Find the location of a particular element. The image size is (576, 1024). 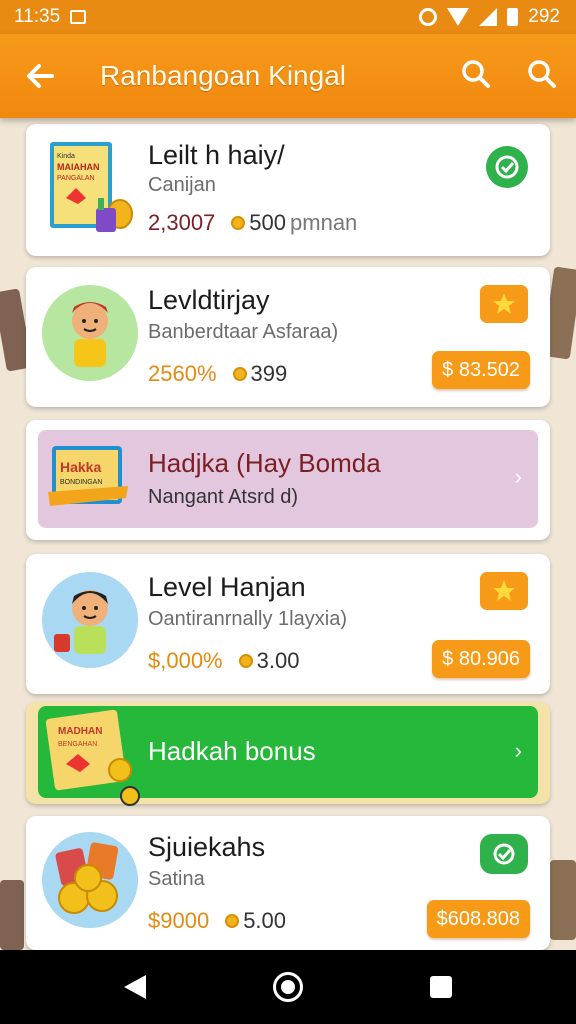

item-title: Levldtirjay is located at coordinates (209, 300).